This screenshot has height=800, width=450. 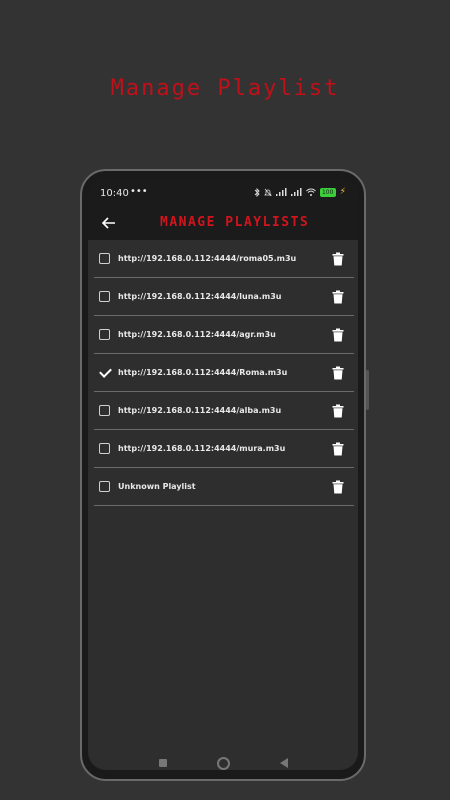 What do you see at coordinates (235, 222) in the screenshot?
I see `page-title: MANAGE PLAYLISTS` at bounding box center [235, 222].